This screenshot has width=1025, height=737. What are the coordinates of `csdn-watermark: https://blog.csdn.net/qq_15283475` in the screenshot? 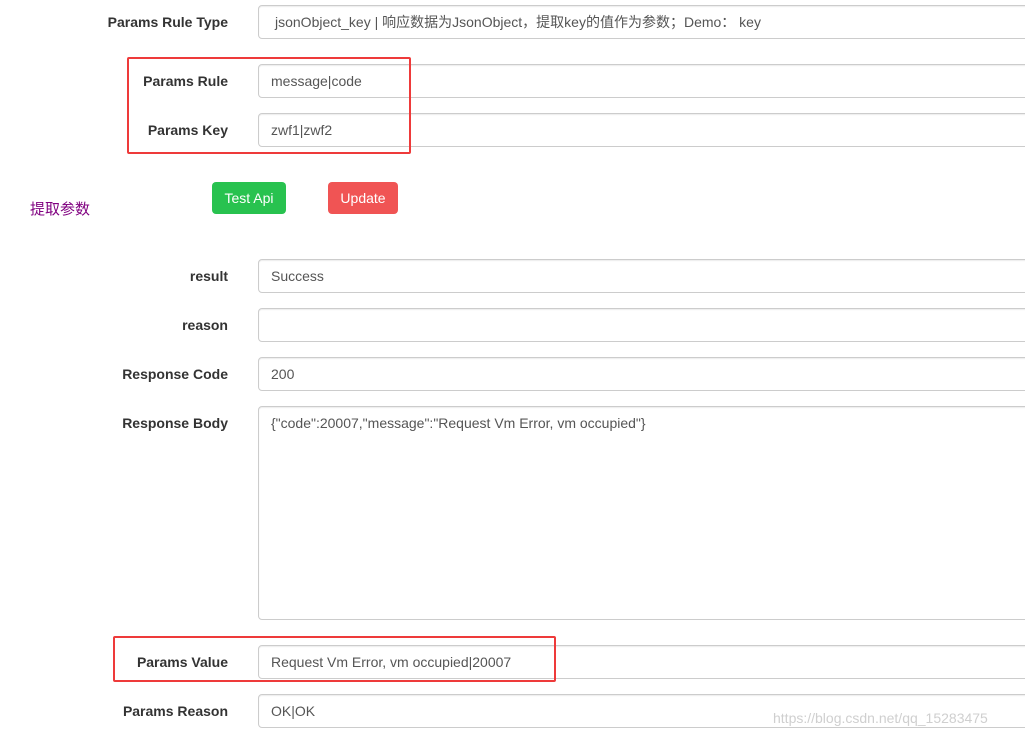 It's located at (880, 718).